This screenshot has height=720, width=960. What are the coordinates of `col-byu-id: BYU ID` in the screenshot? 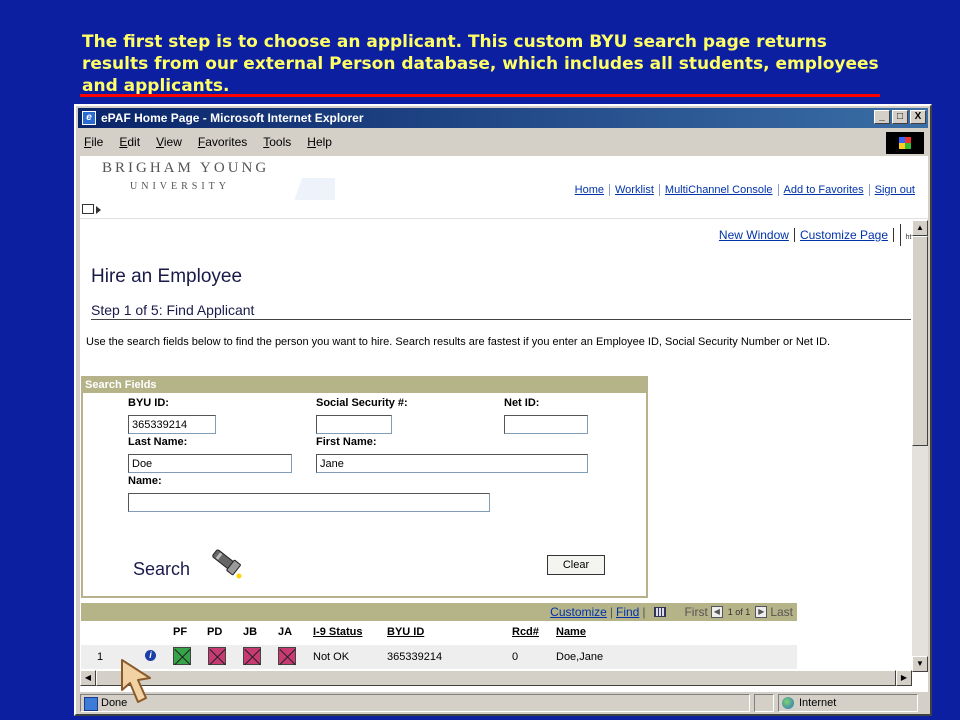 It's located at (405, 632).